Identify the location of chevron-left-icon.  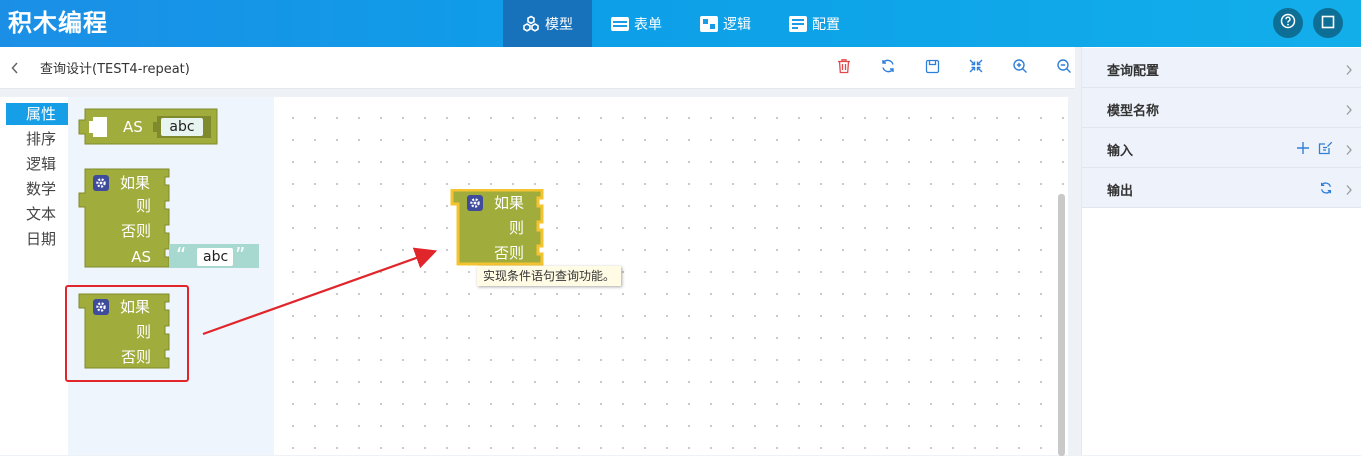
(15, 69).